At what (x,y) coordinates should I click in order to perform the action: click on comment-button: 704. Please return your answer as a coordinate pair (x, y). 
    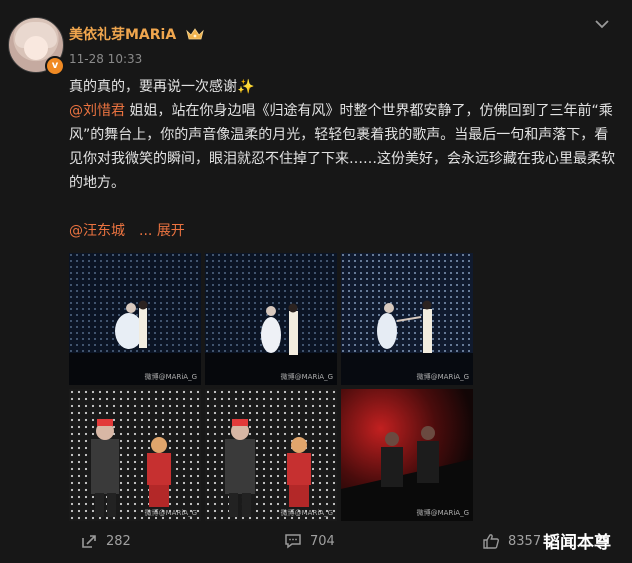
    Looking at the image, I should click on (309, 541).